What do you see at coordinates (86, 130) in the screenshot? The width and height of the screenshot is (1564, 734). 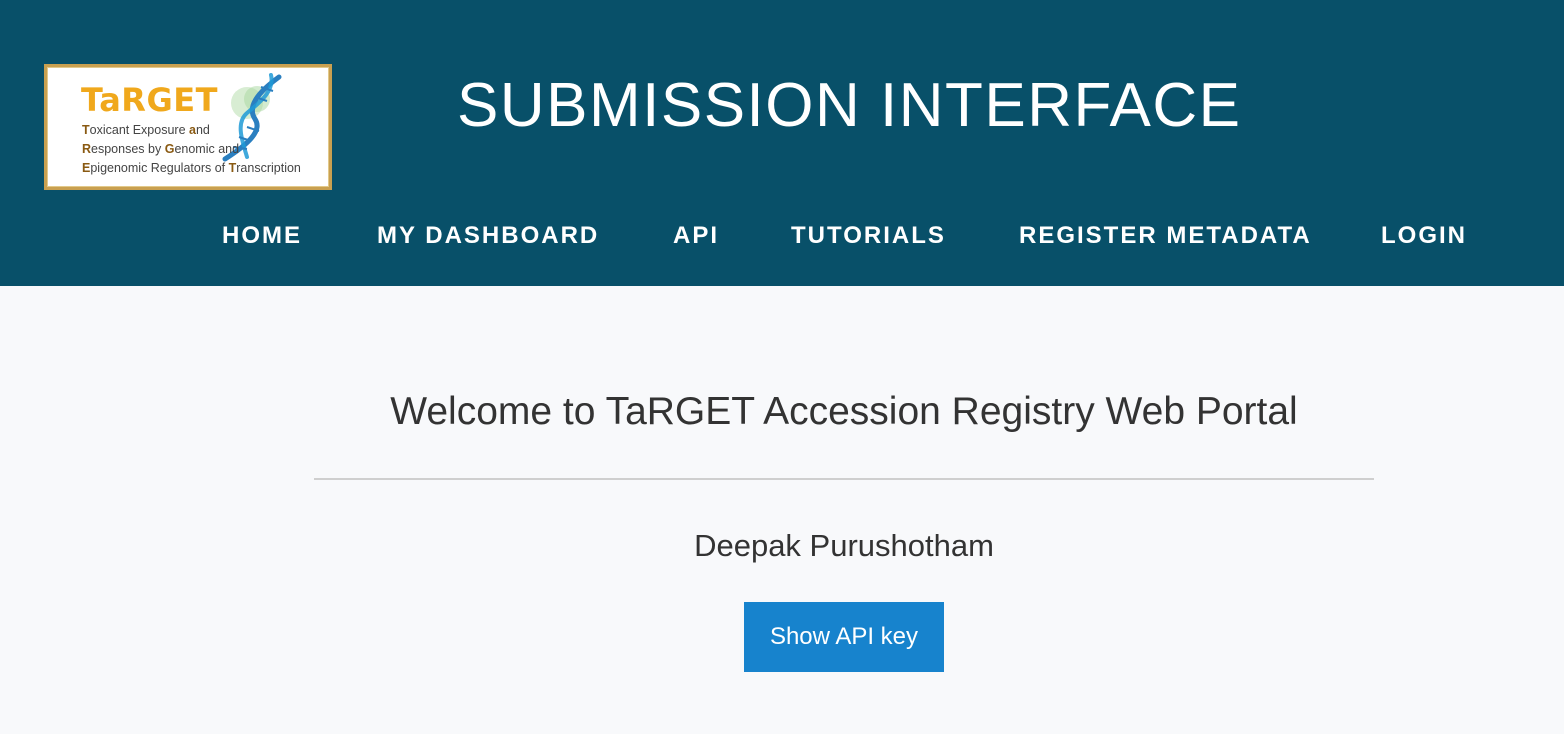 I see `logo-initial: T` at bounding box center [86, 130].